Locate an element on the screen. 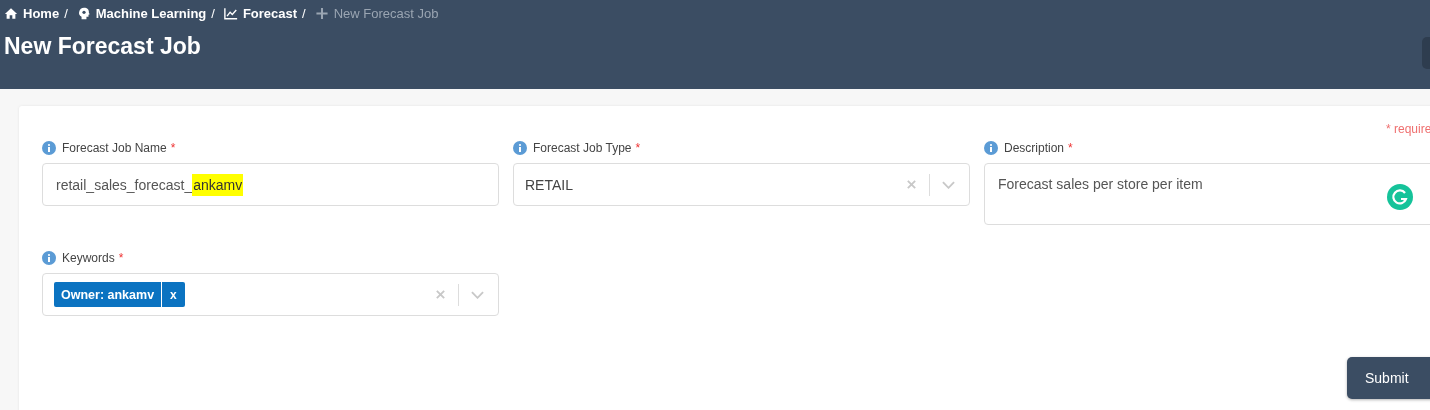 This screenshot has width=1430, height=410. field-label: Forecast Job Type is located at coordinates (582, 148).